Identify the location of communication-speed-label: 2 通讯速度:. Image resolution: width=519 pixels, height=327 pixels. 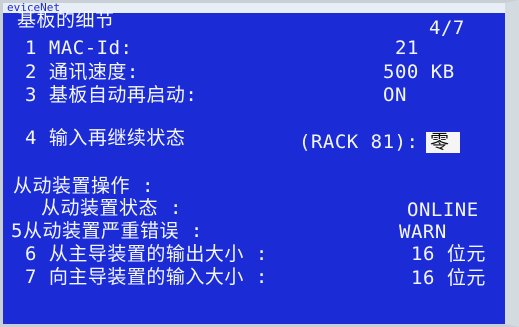
(82, 72).